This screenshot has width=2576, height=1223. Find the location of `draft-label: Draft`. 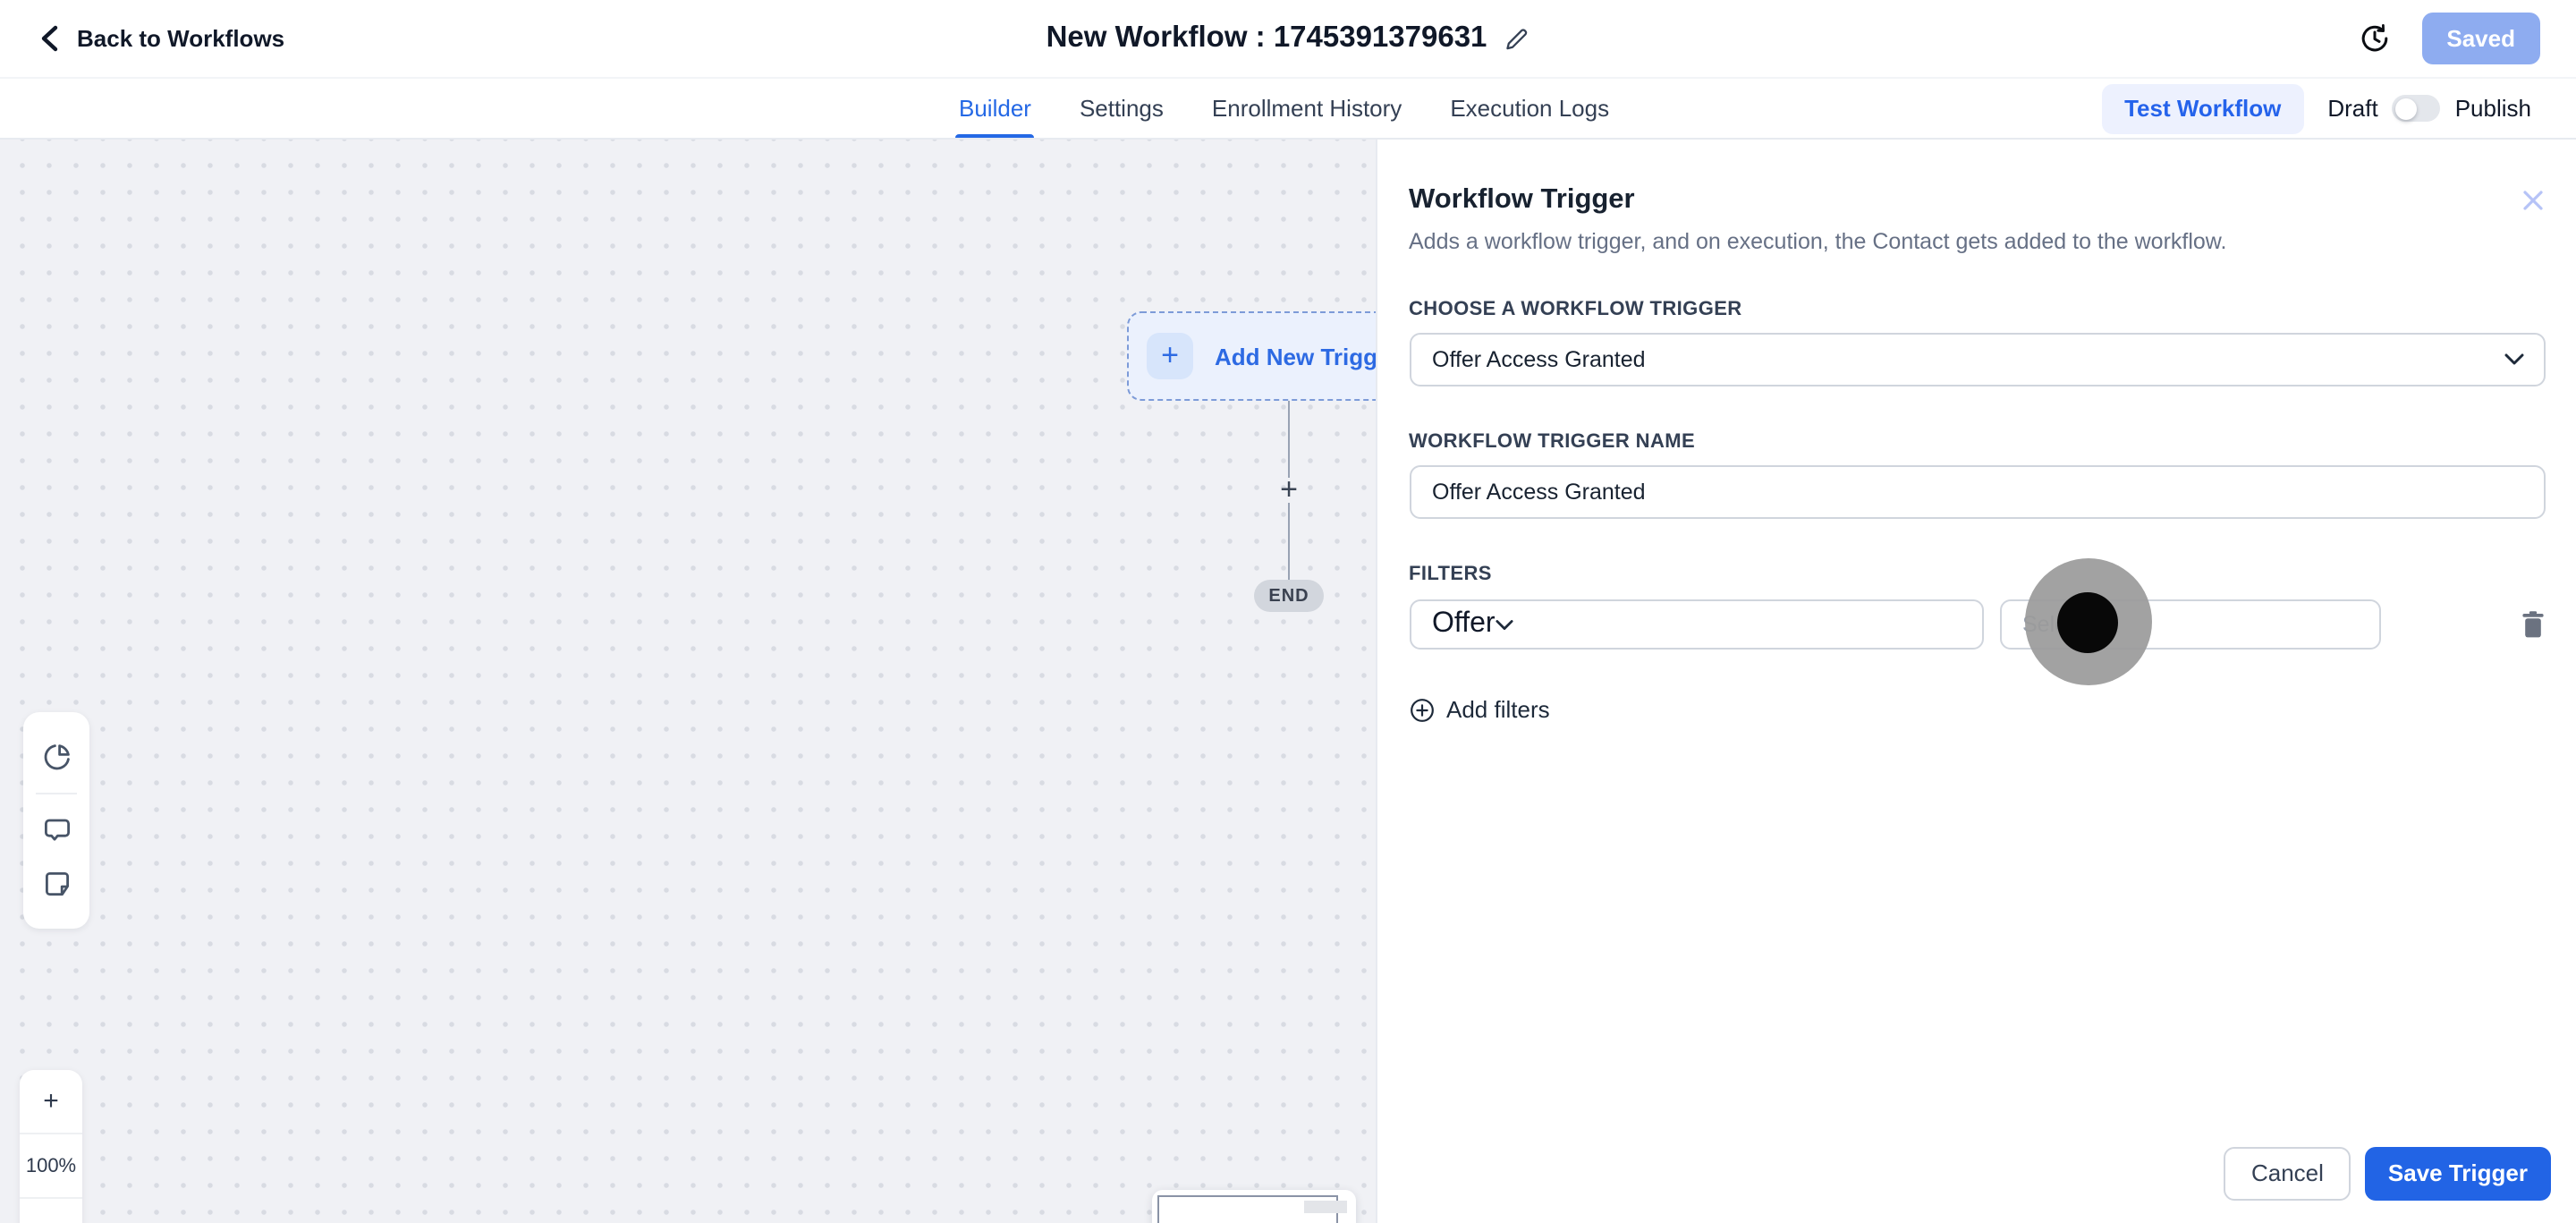

draft-label: Draft is located at coordinates (2352, 108).